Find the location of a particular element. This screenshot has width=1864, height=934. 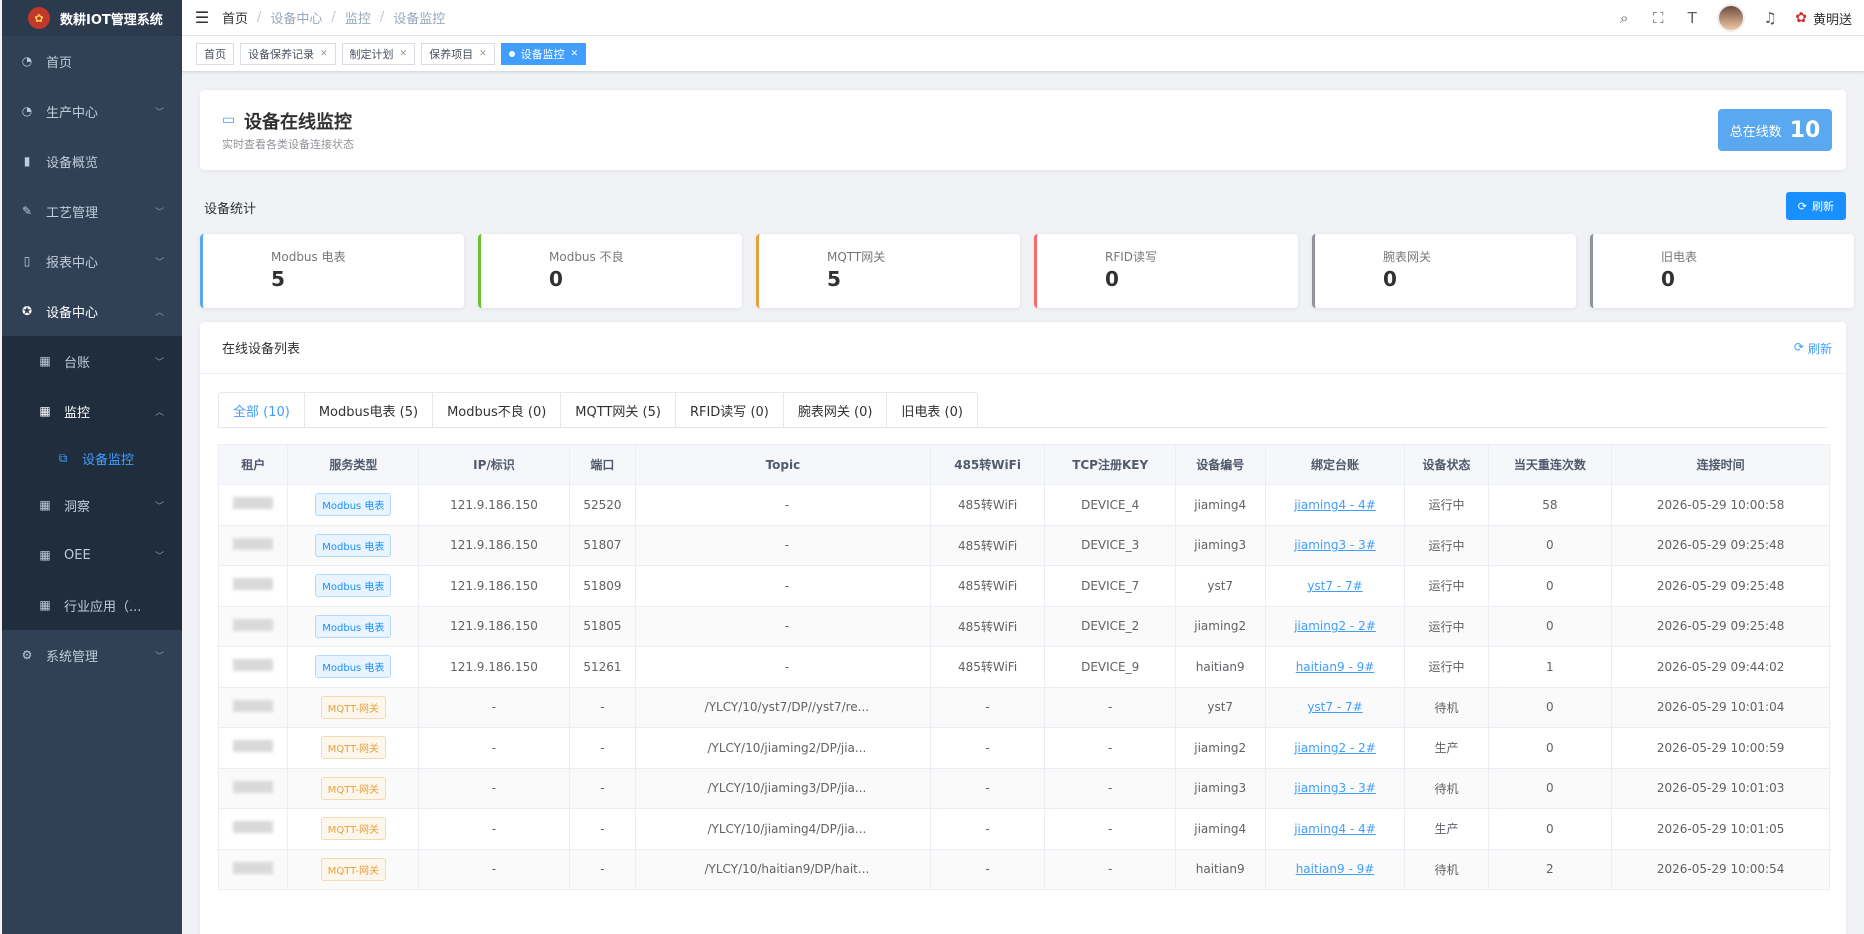

online-total-badge: 总在线数 10 is located at coordinates (1775, 130).